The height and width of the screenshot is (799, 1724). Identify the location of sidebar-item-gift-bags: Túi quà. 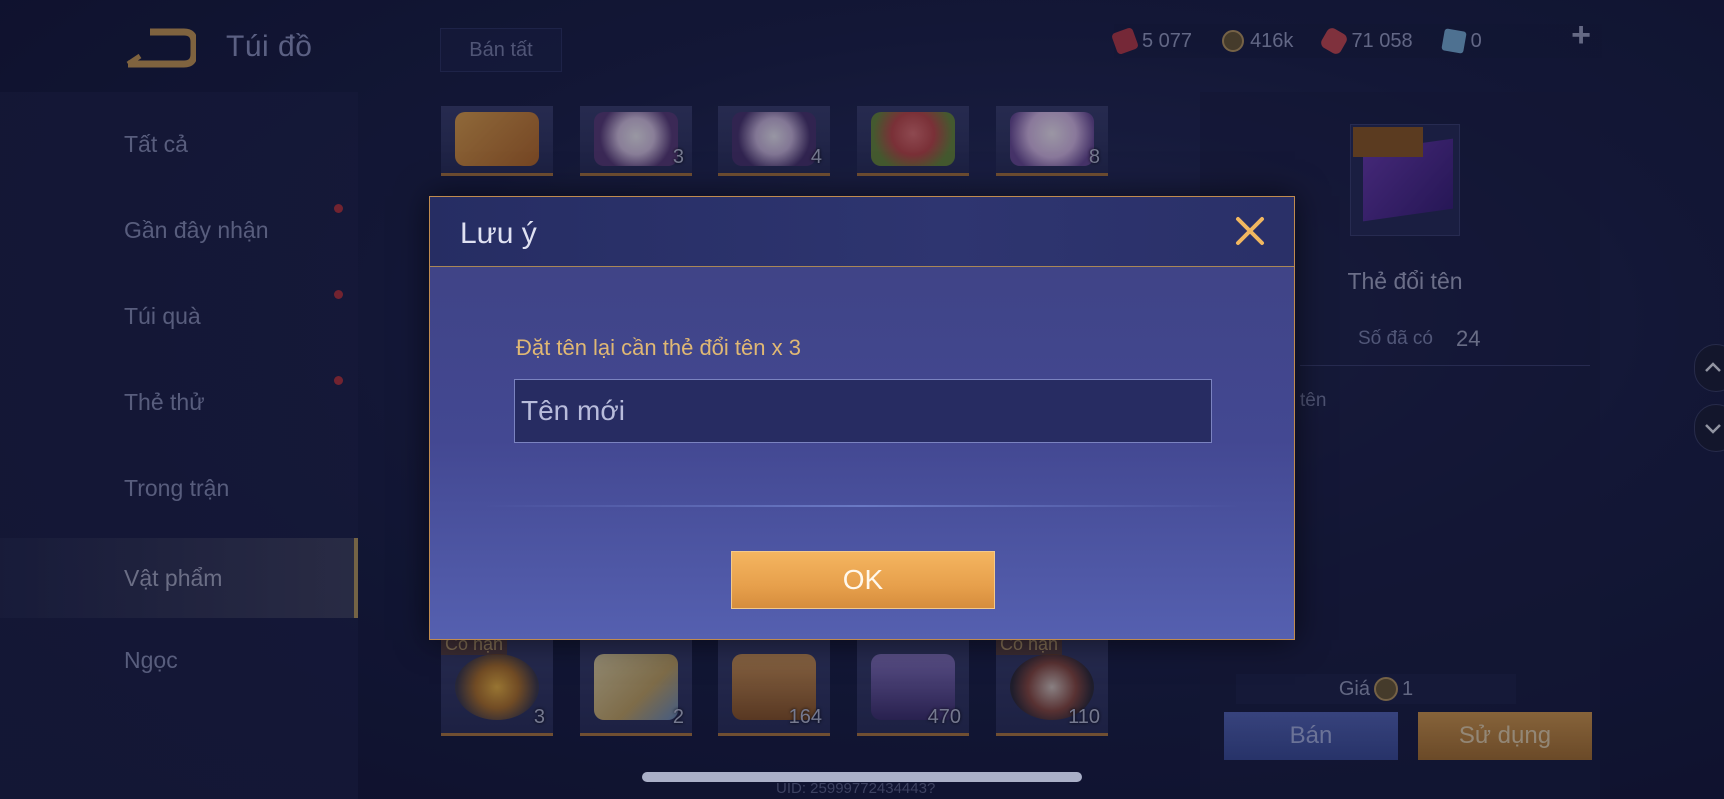
(179, 316).